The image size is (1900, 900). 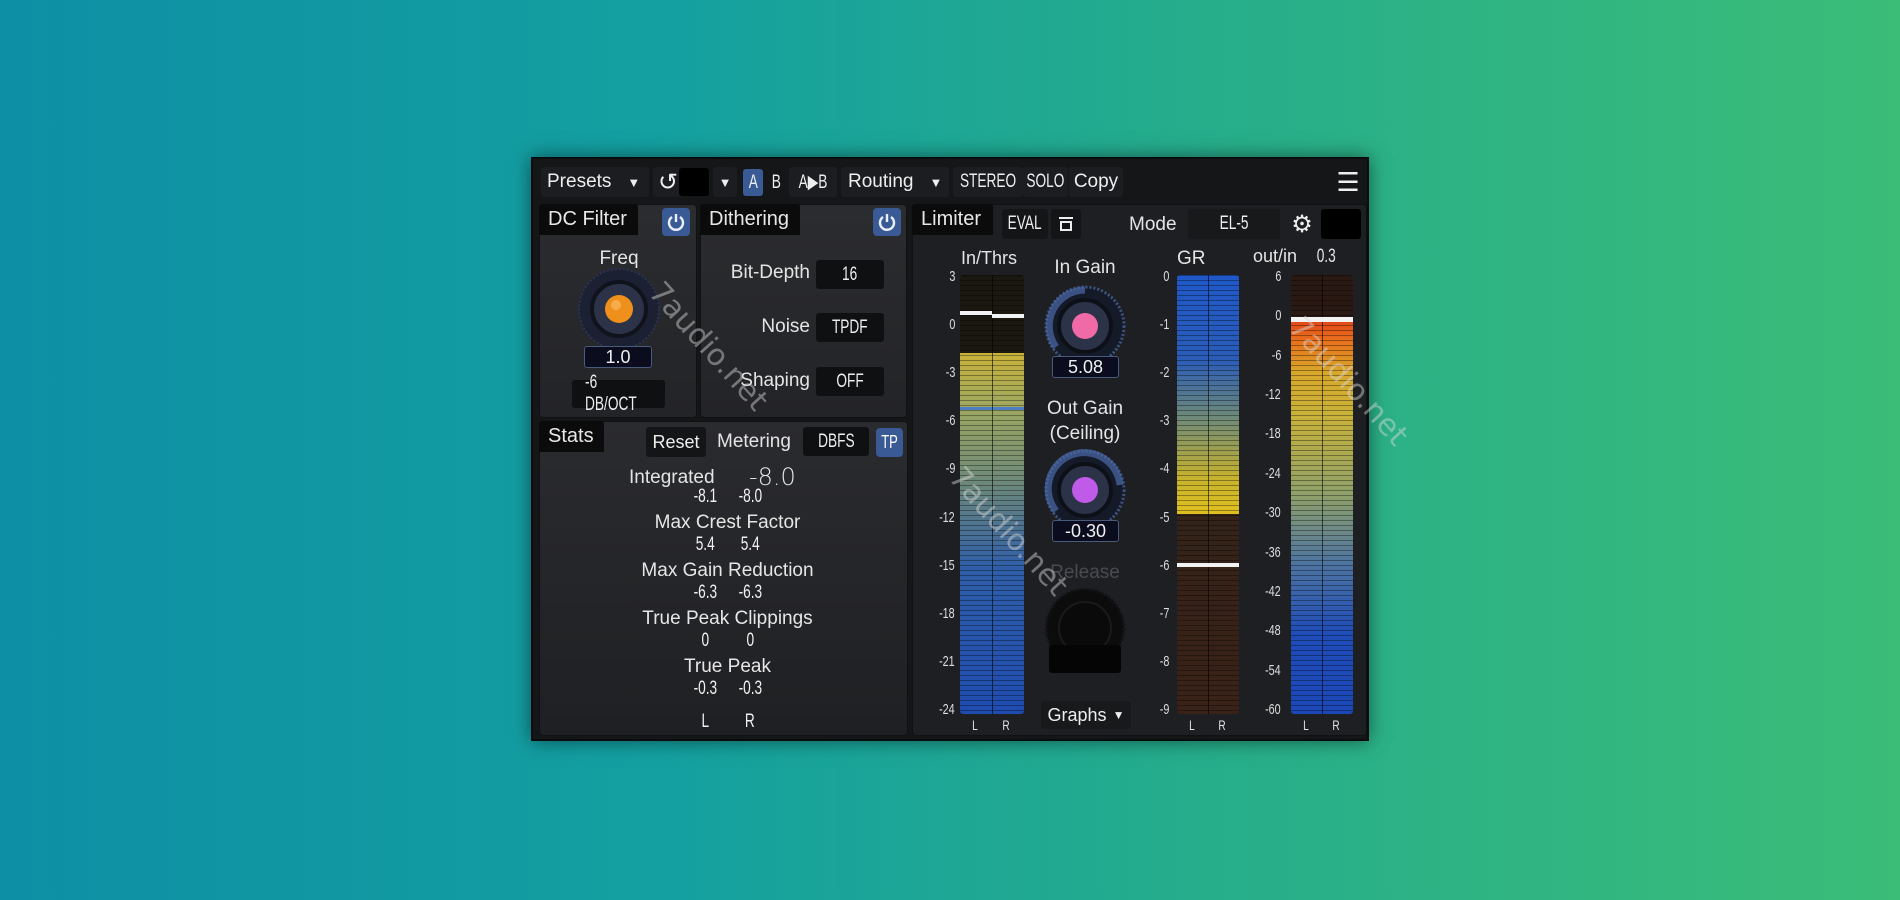 I want to click on reset-button: Reset, so click(x=676, y=442).